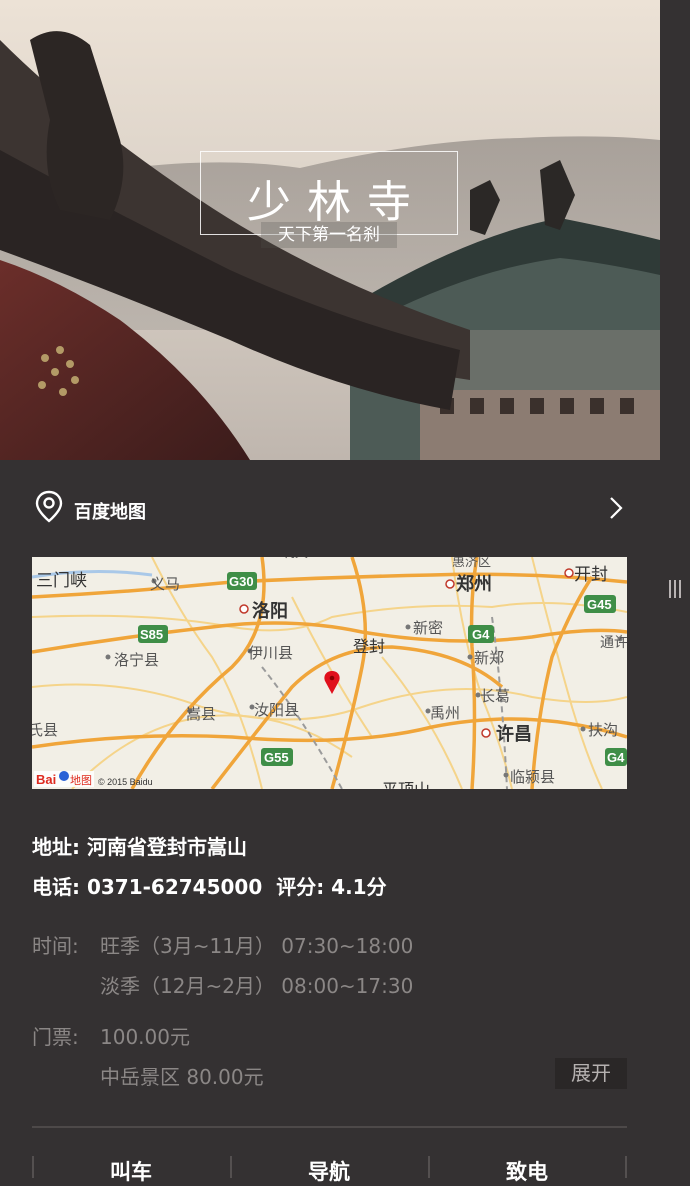 This screenshot has width=690, height=1186. Describe the element at coordinates (182, 1077) in the screenshot. I see `ticket-extra: 中岳景区 80.00元` at that location.